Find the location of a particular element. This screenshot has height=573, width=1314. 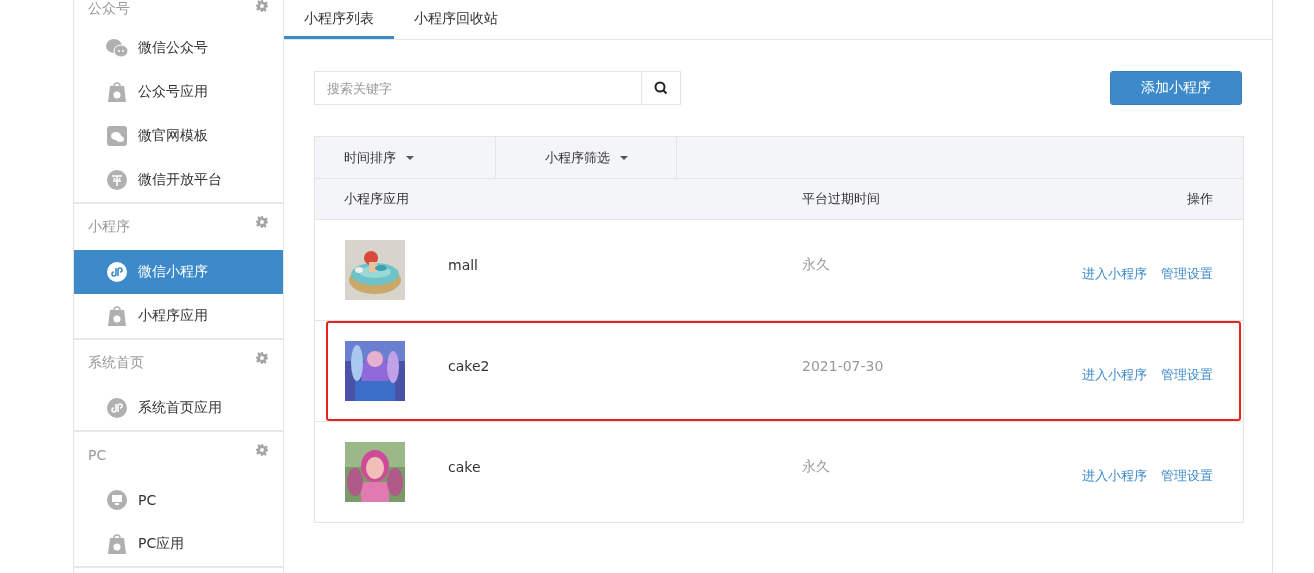

sidebar-item: 系统首页应用 is located at coordinates (178, 408).